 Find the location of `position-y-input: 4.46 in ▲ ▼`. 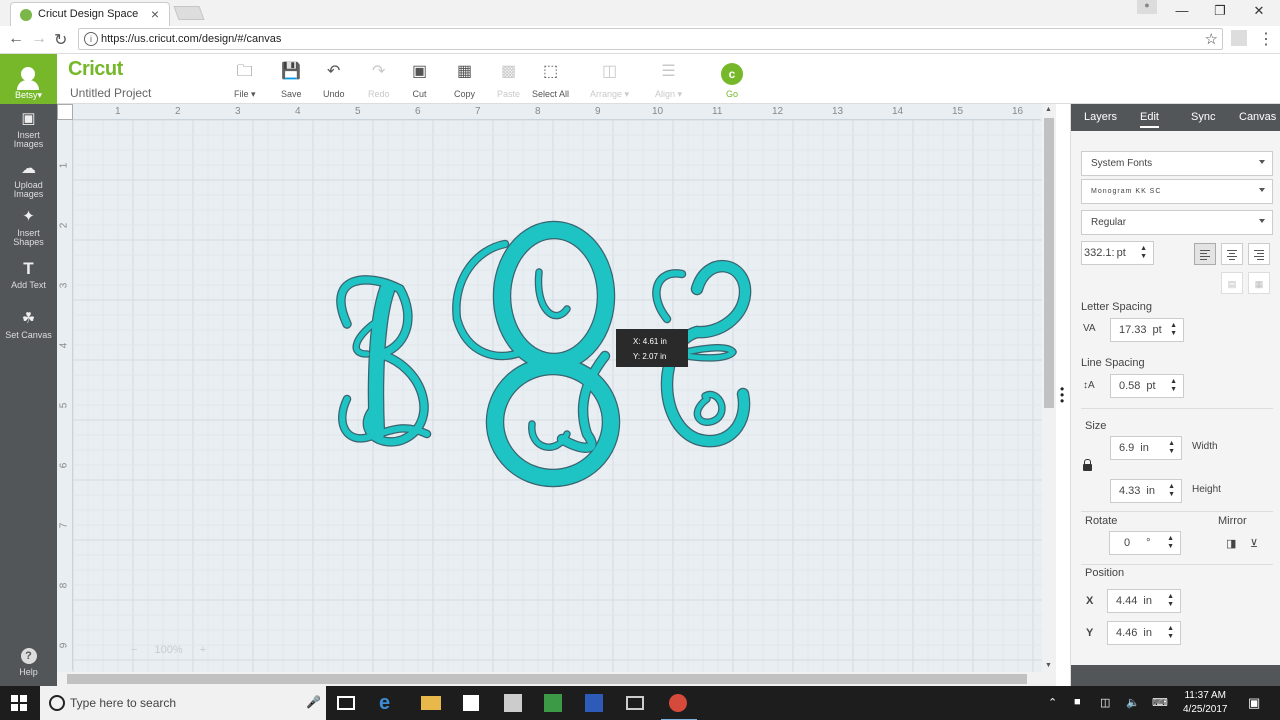

position-y-input: 4.46 in ▲ ▼ is located at coordinates (1144, 633).